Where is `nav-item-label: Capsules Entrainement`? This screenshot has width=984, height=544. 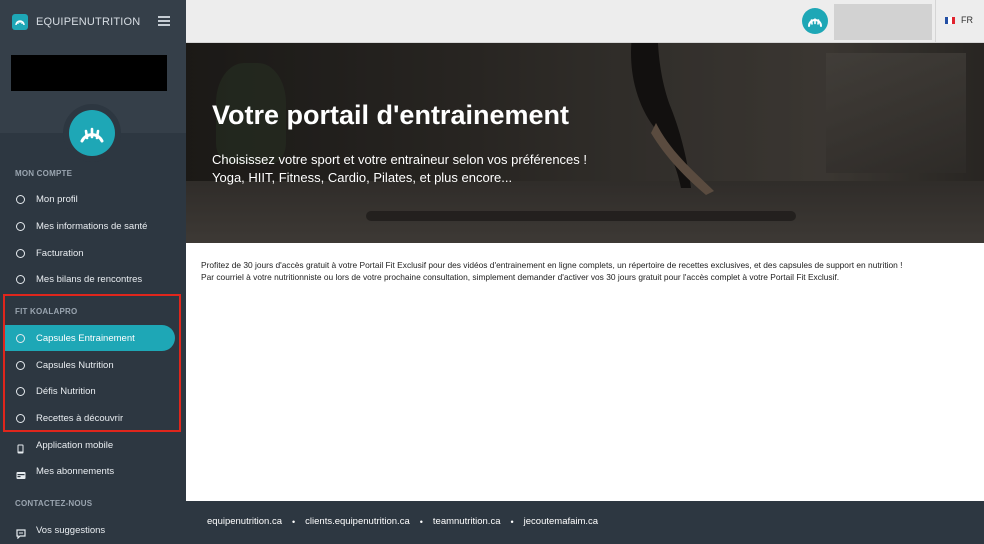
nav-item-label: Capsules Entrainement is located at coordinates (85, 338).